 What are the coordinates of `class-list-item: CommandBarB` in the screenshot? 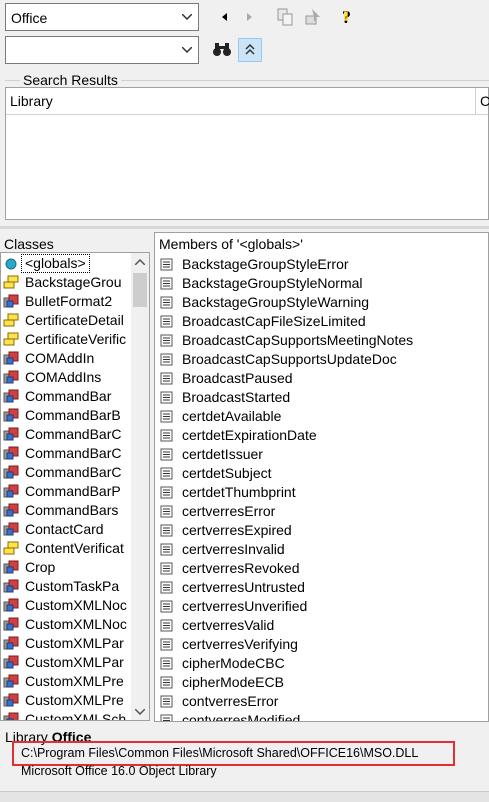 It's located at (66, 415).